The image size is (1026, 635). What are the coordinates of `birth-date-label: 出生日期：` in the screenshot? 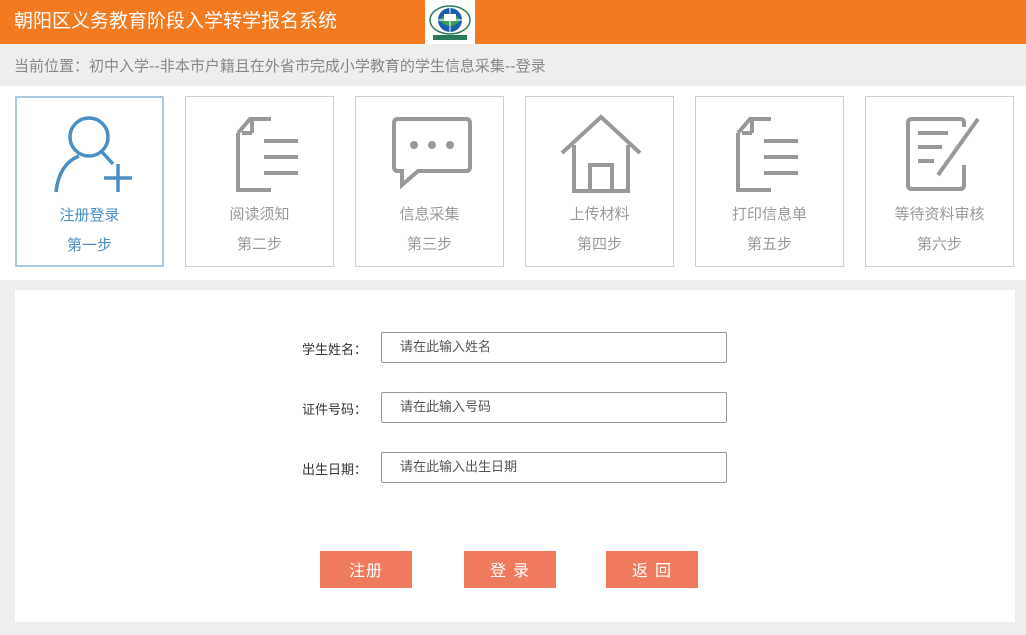 It's located at (334, 470).